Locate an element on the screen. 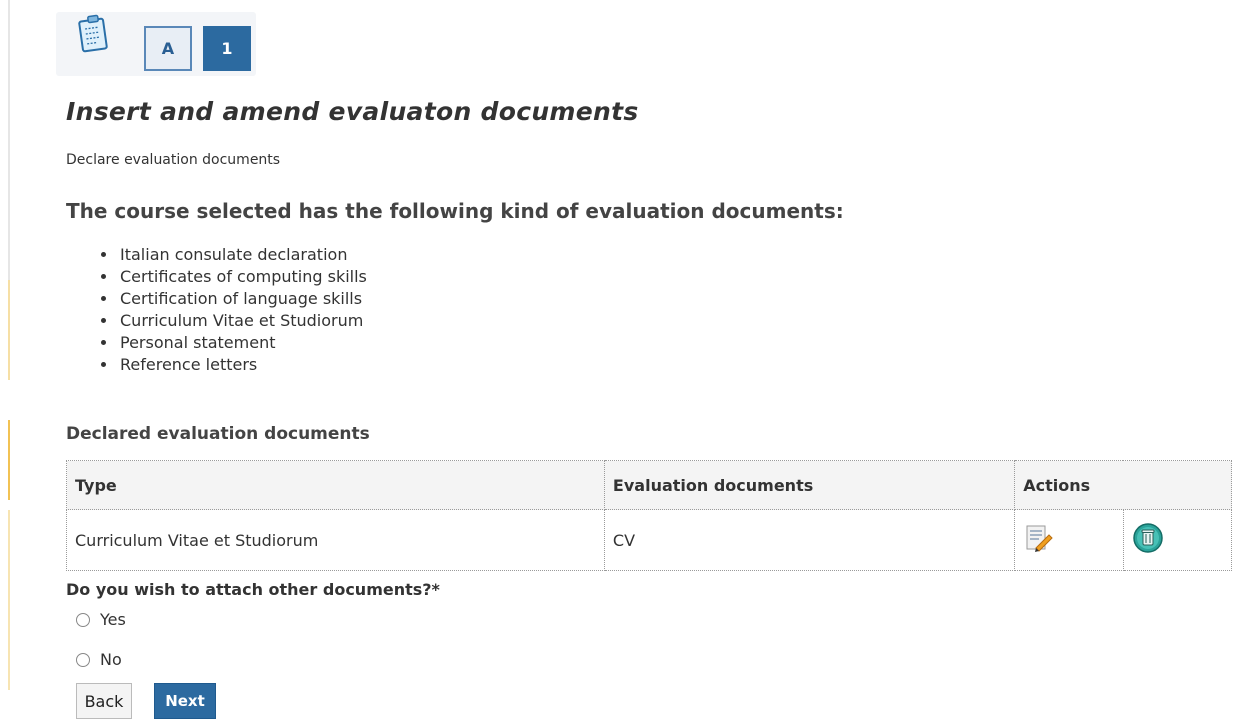 The height and width of the screenshot is (719, 1235). list-item: Certification of language skills is located at coordinates (242, 299).